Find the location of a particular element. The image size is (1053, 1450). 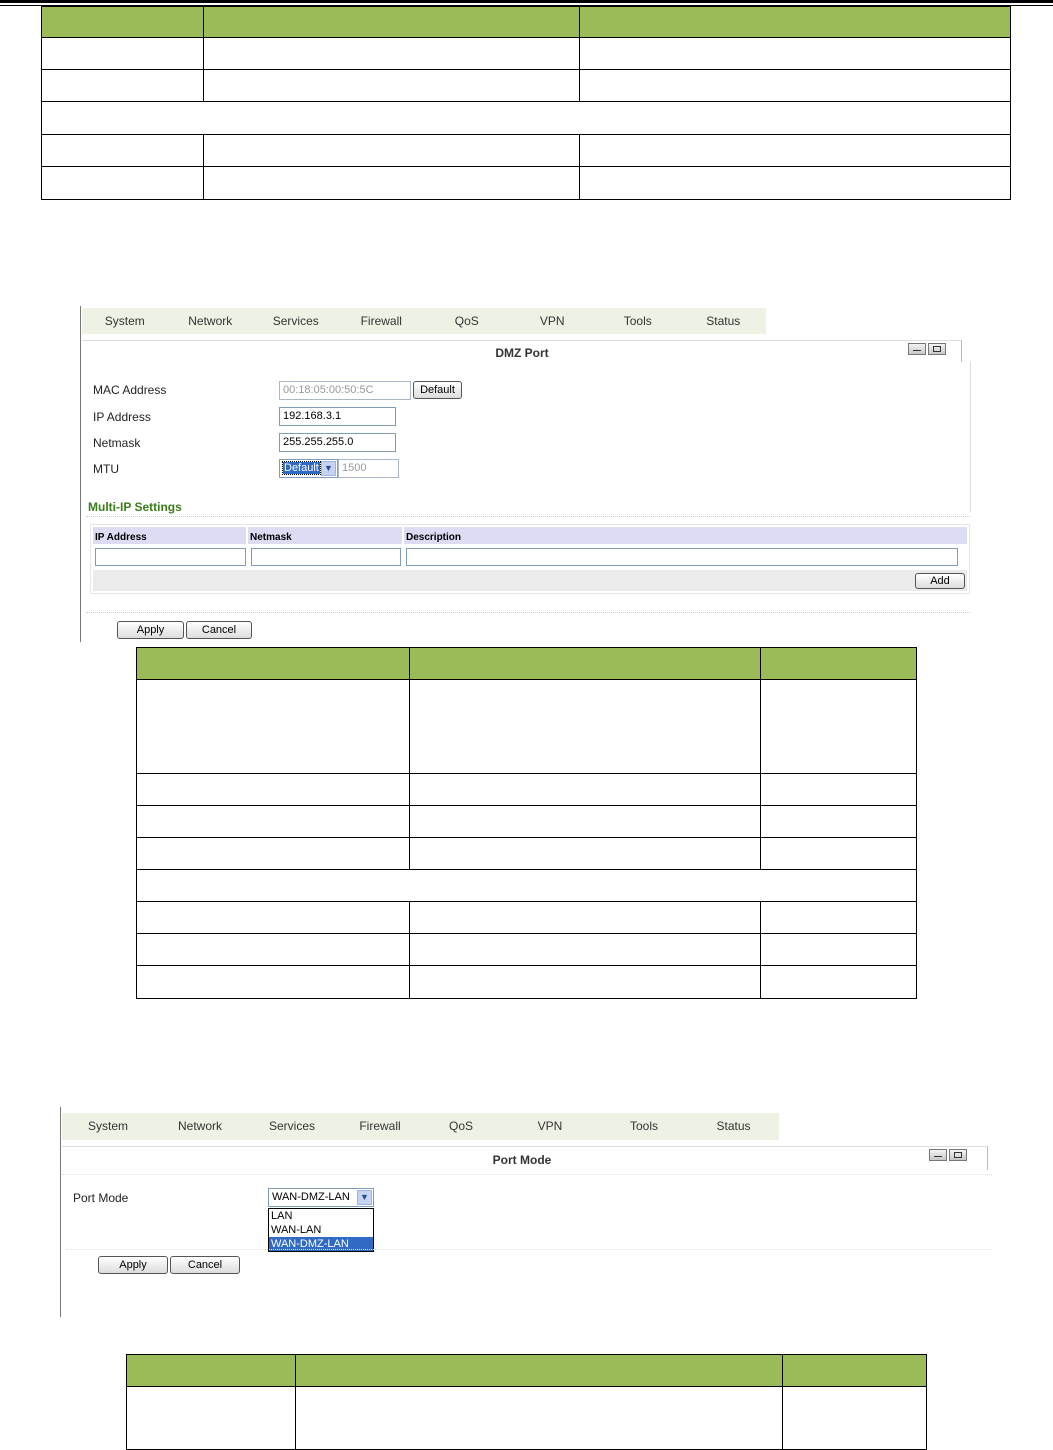

multi-ip-description-input is located at coordinates (682, 557).